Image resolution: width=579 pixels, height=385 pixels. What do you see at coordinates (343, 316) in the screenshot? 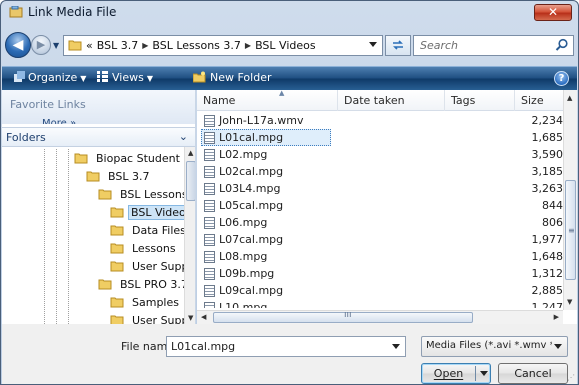
I see `horizontal-scroll-thumb: ııı` at bounding box center [343, 316].